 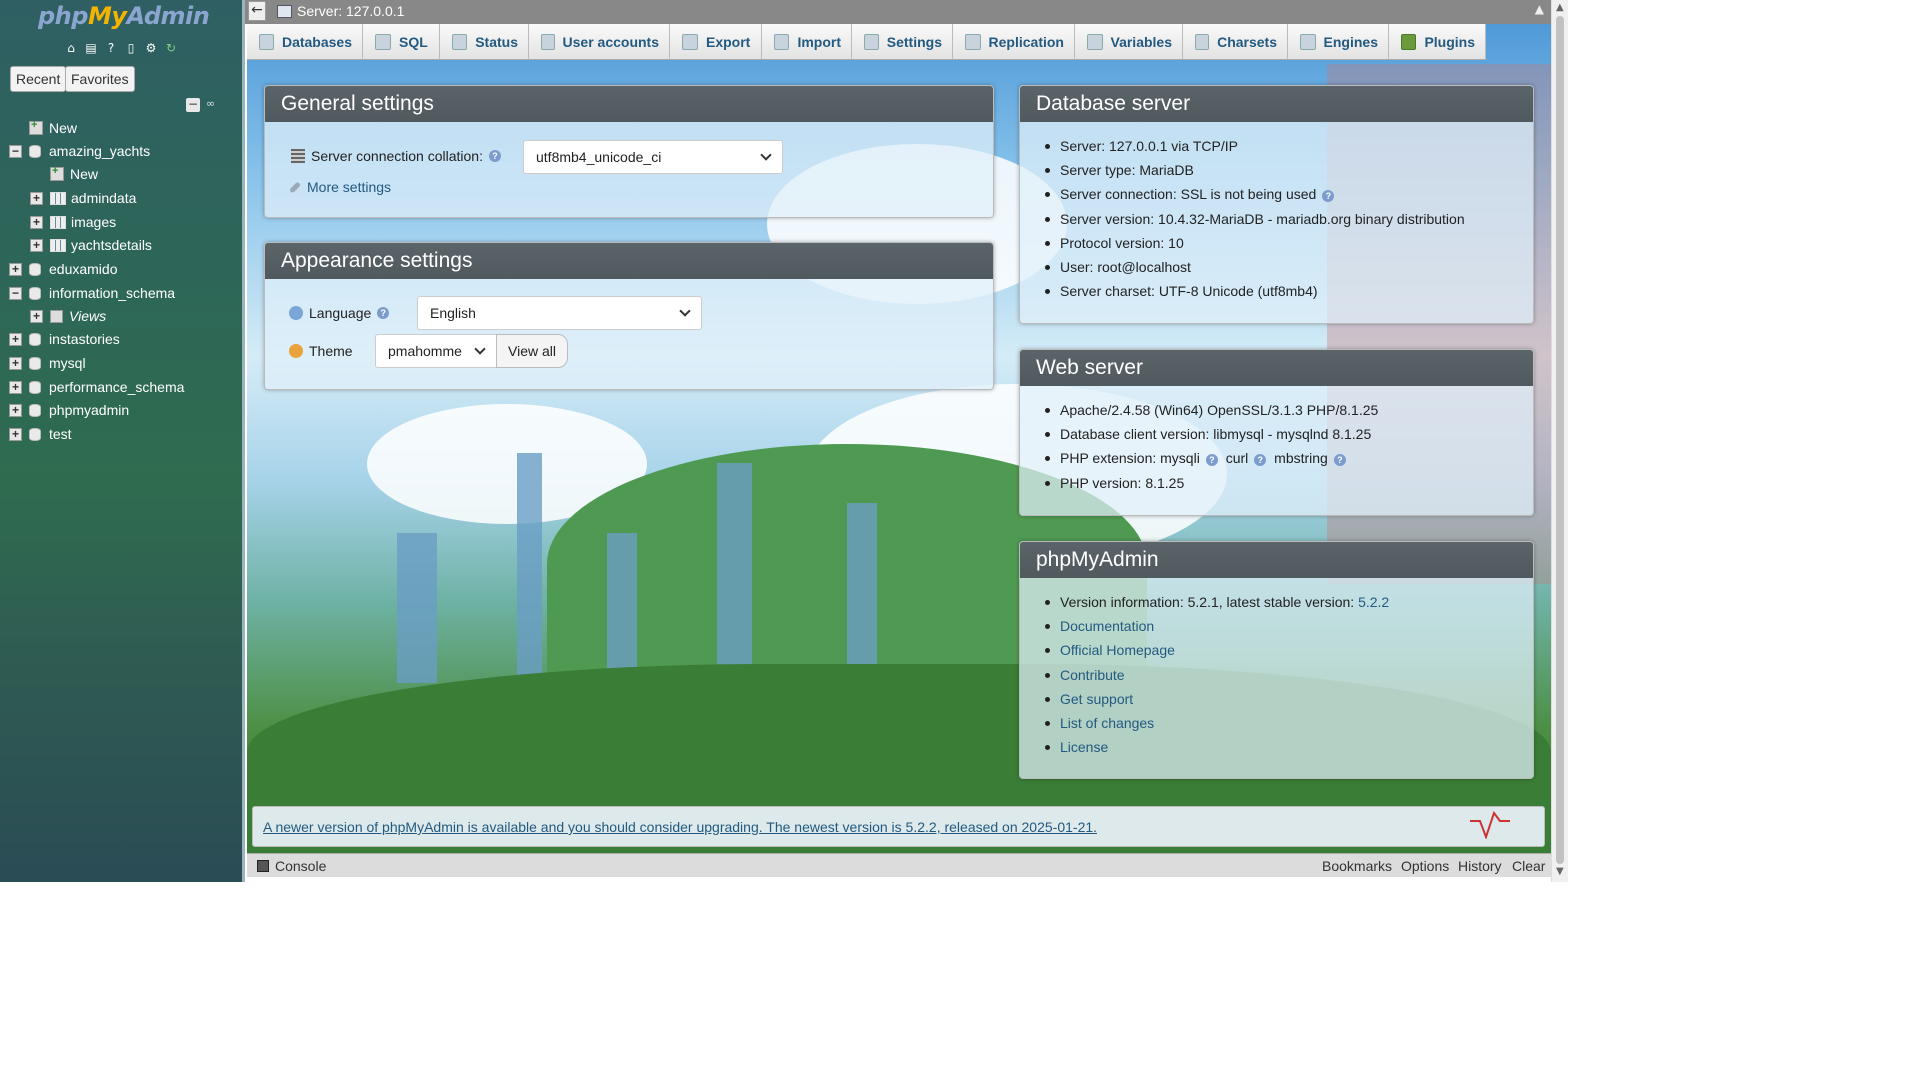 I want to click on scrollbar-thumb, so click(x=1560, y=440).